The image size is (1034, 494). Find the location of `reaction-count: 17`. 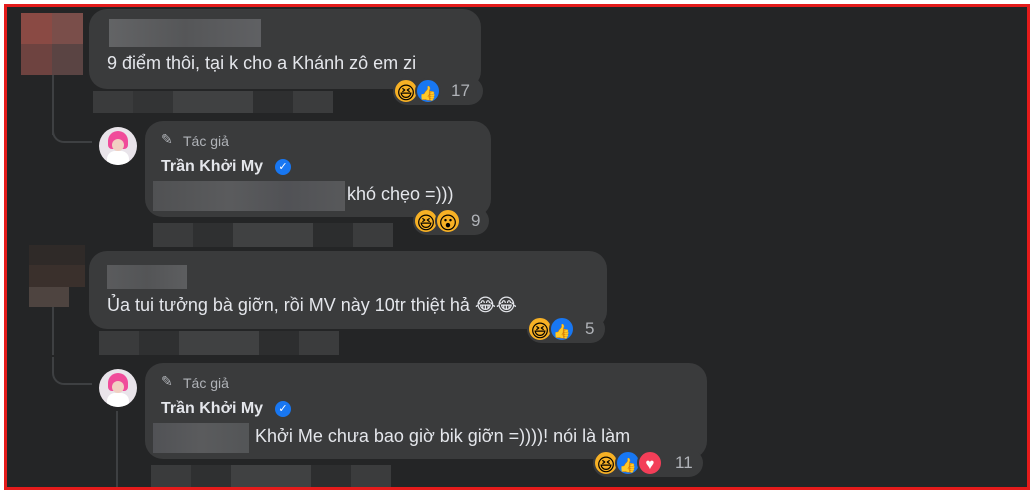

reaction-count: 17 is located at coordinates (460, 90).